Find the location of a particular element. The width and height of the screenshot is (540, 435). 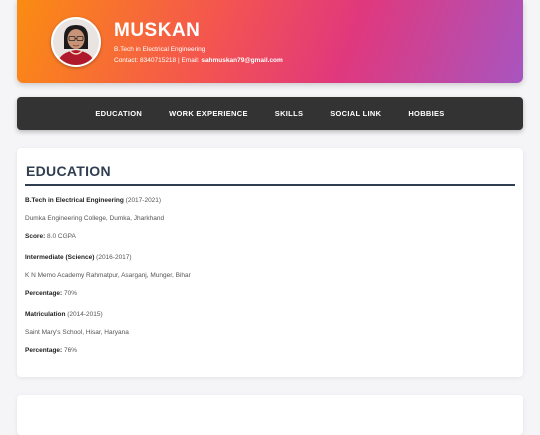

education-degree: Intermediate (Science) is located at coordinates (60, 257).